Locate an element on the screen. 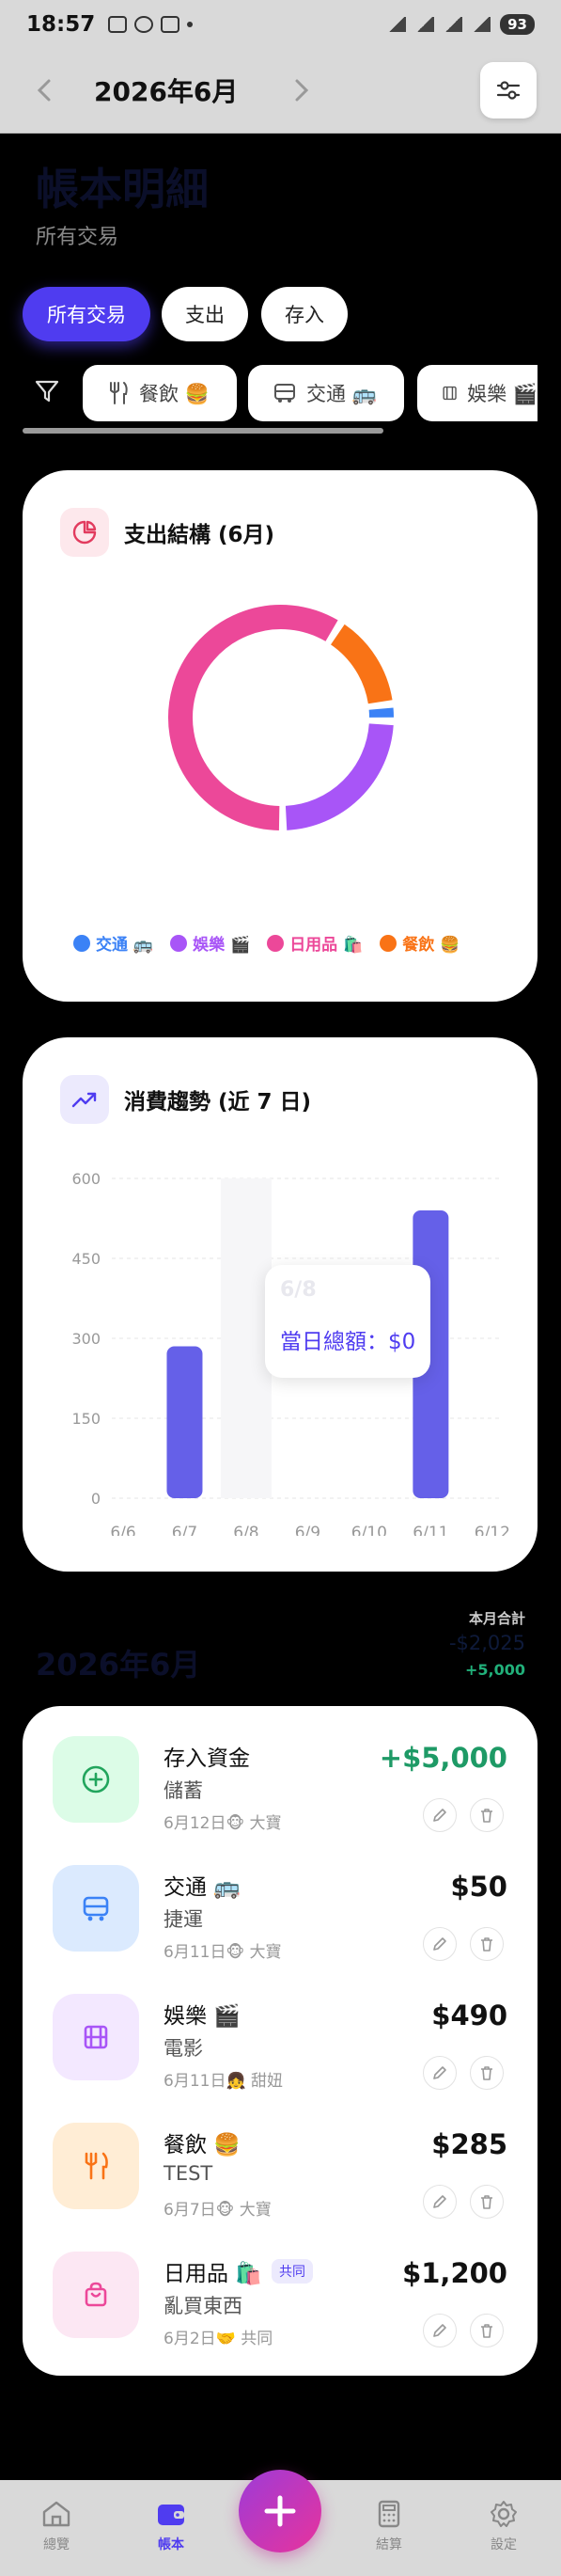 This screenshot has height=2576, width=561. sliders-icon is located at coordinates (508, 90).